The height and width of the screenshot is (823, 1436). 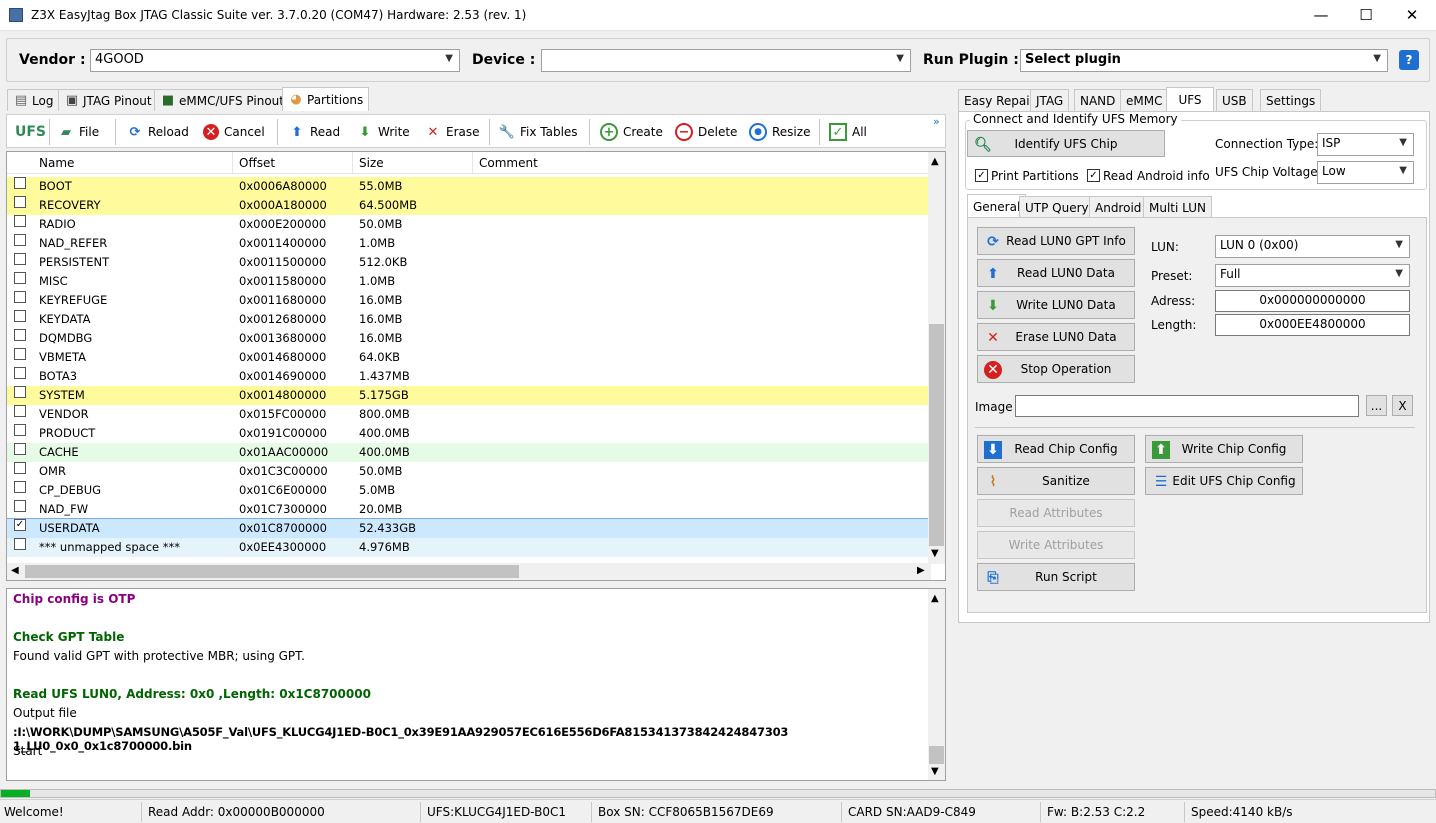 What do you see at coordinates (1312, 301) in the screenshot?
I see `address-input: 0x000000000000` at bounding box center [1312, 301].